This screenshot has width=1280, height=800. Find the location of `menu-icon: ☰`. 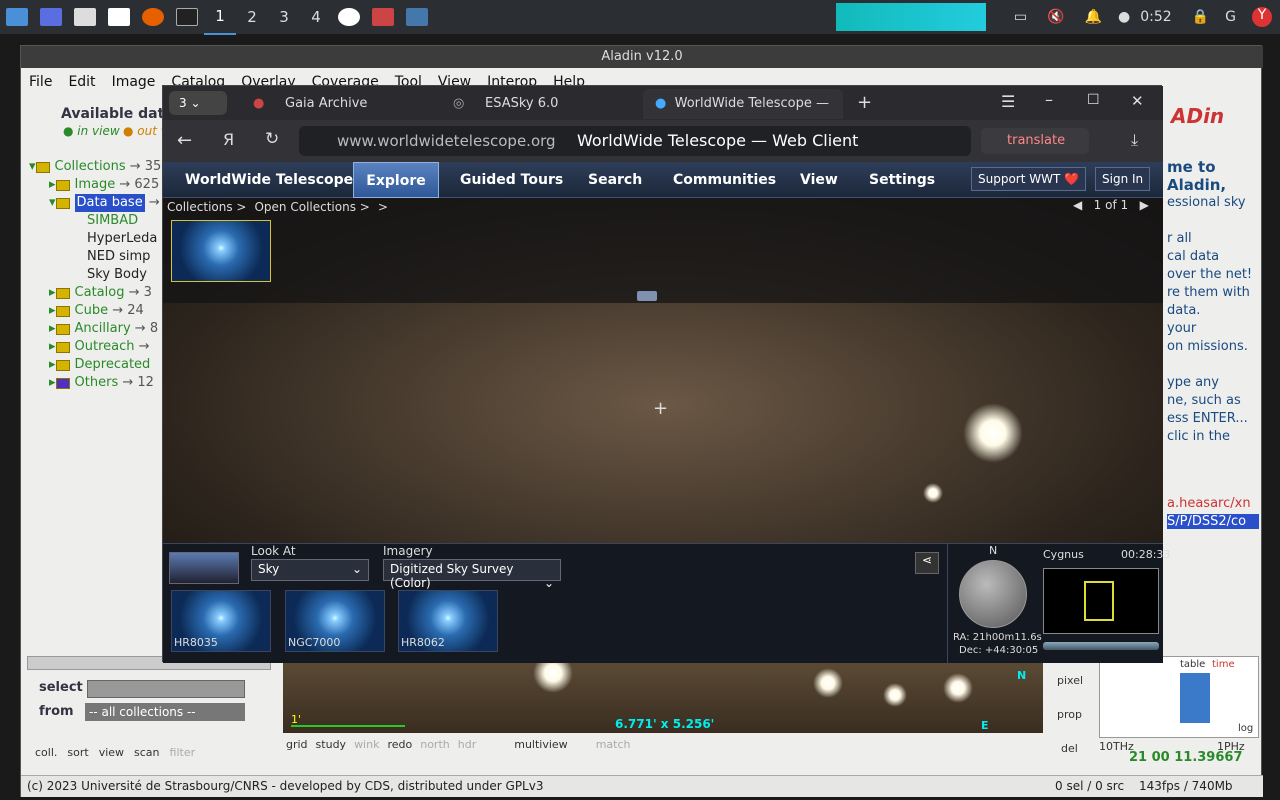

menu-icon: ☰ is located at coordinates (1008, 101).